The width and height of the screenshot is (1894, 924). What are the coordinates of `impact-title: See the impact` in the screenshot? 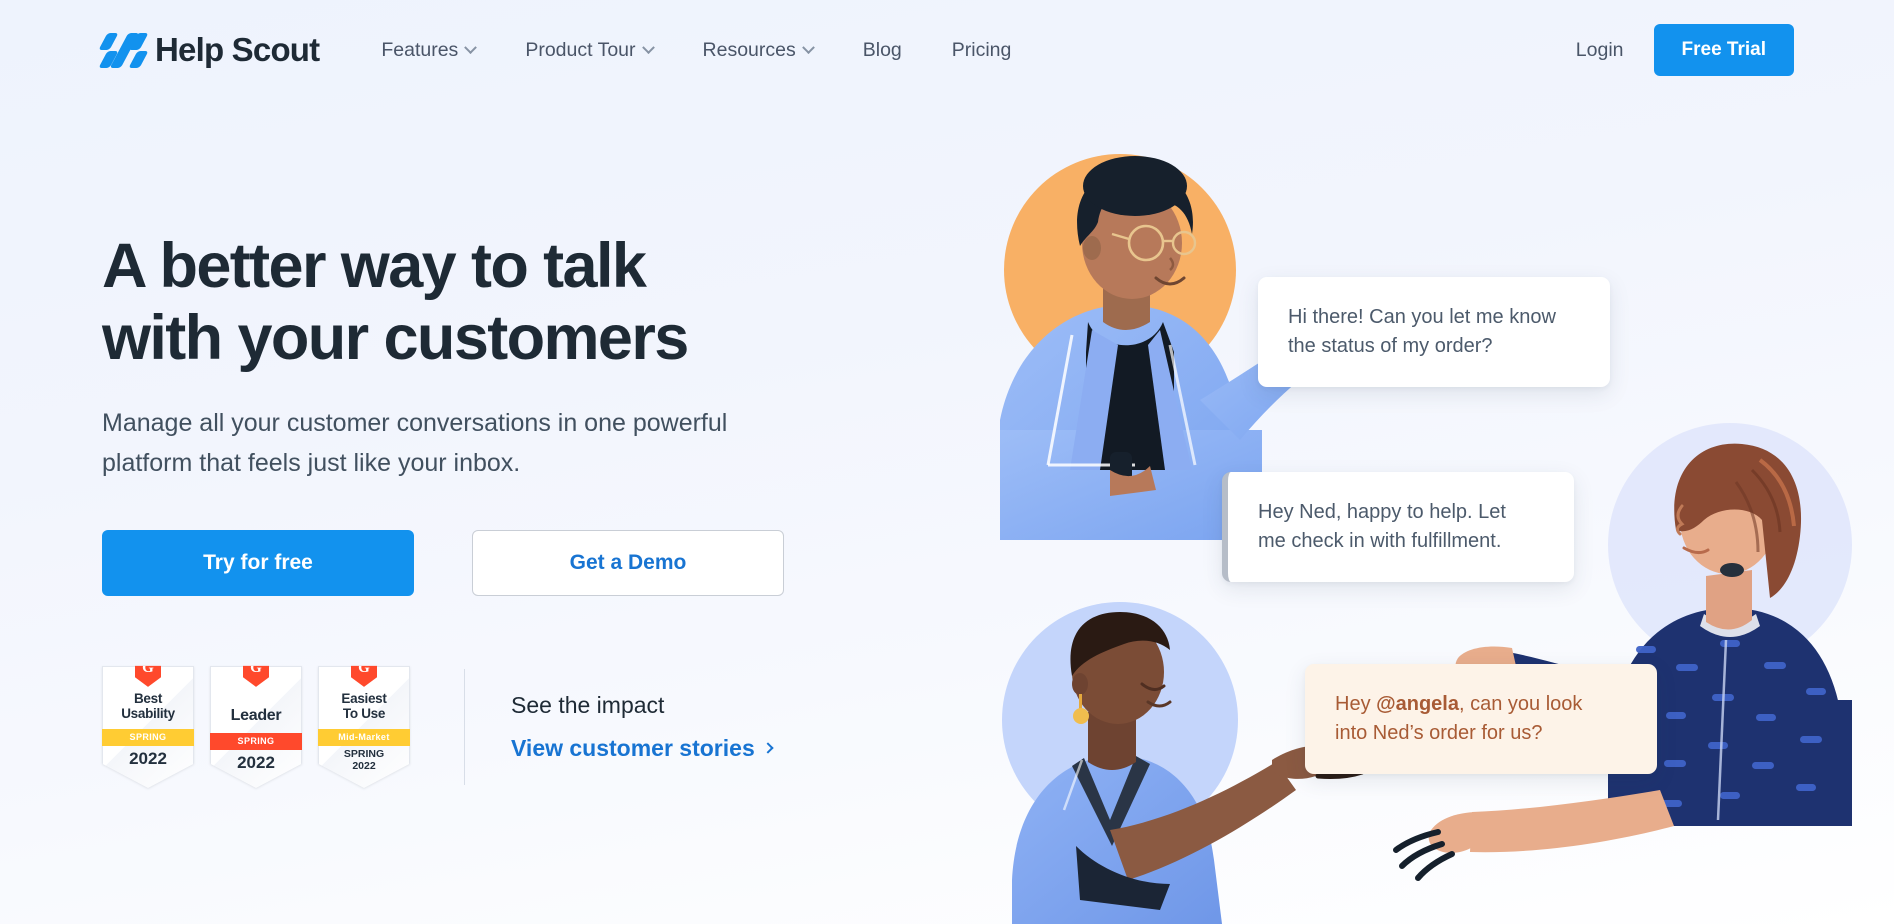 It's located at (588, 704).